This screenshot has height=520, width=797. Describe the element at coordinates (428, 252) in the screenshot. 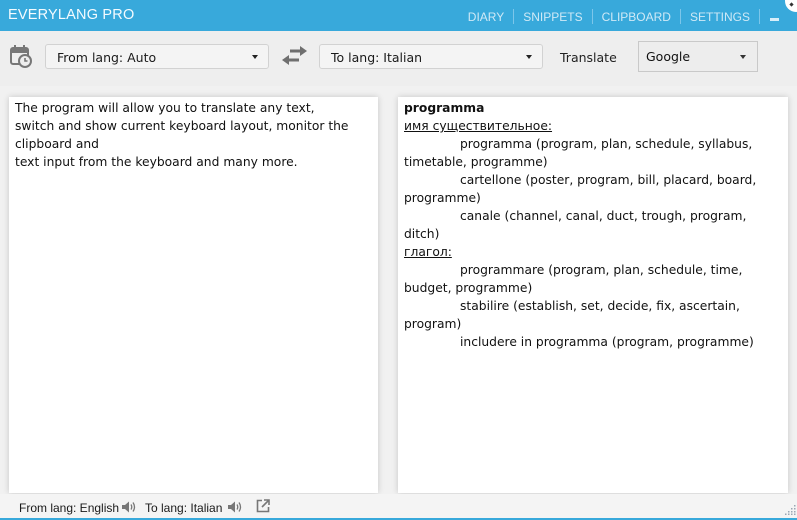

I see `part-of-speech: глагол:` at that location.